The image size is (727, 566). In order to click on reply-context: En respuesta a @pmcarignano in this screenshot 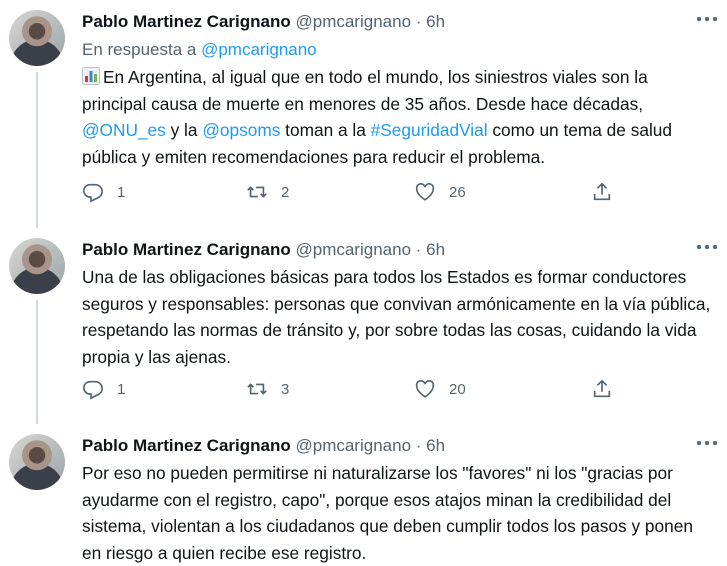, I will do `click(199, 50)`.